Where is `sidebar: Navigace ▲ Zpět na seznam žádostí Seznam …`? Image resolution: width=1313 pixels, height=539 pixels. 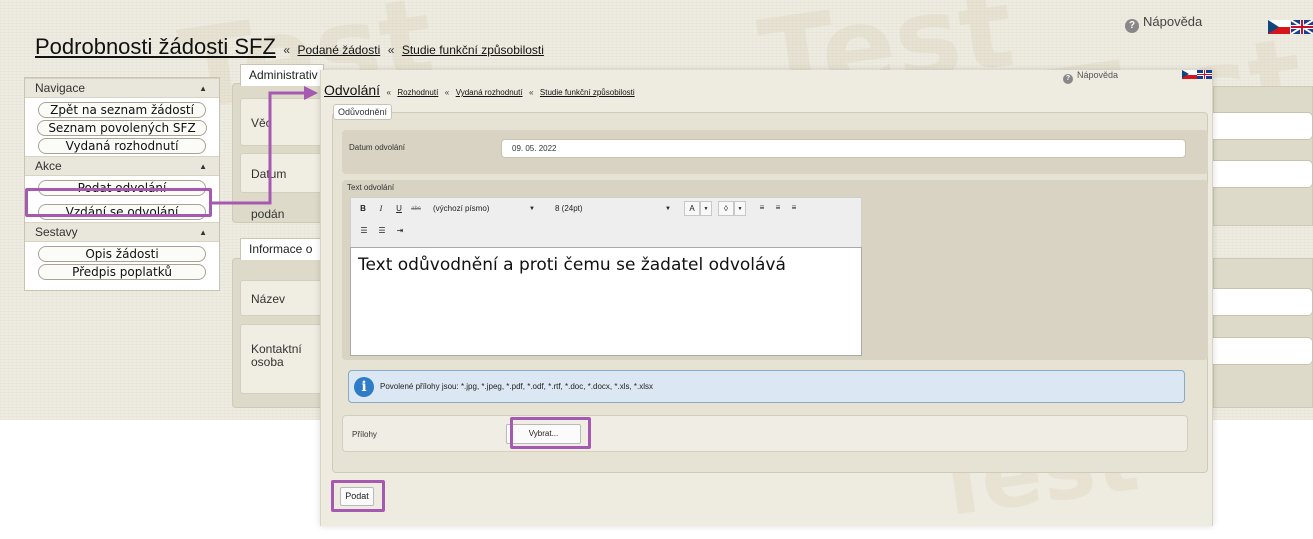
sidebar: Navigace ▲ Zpět na seznam žádostí Seznam … is located at coordinates (122, 184).